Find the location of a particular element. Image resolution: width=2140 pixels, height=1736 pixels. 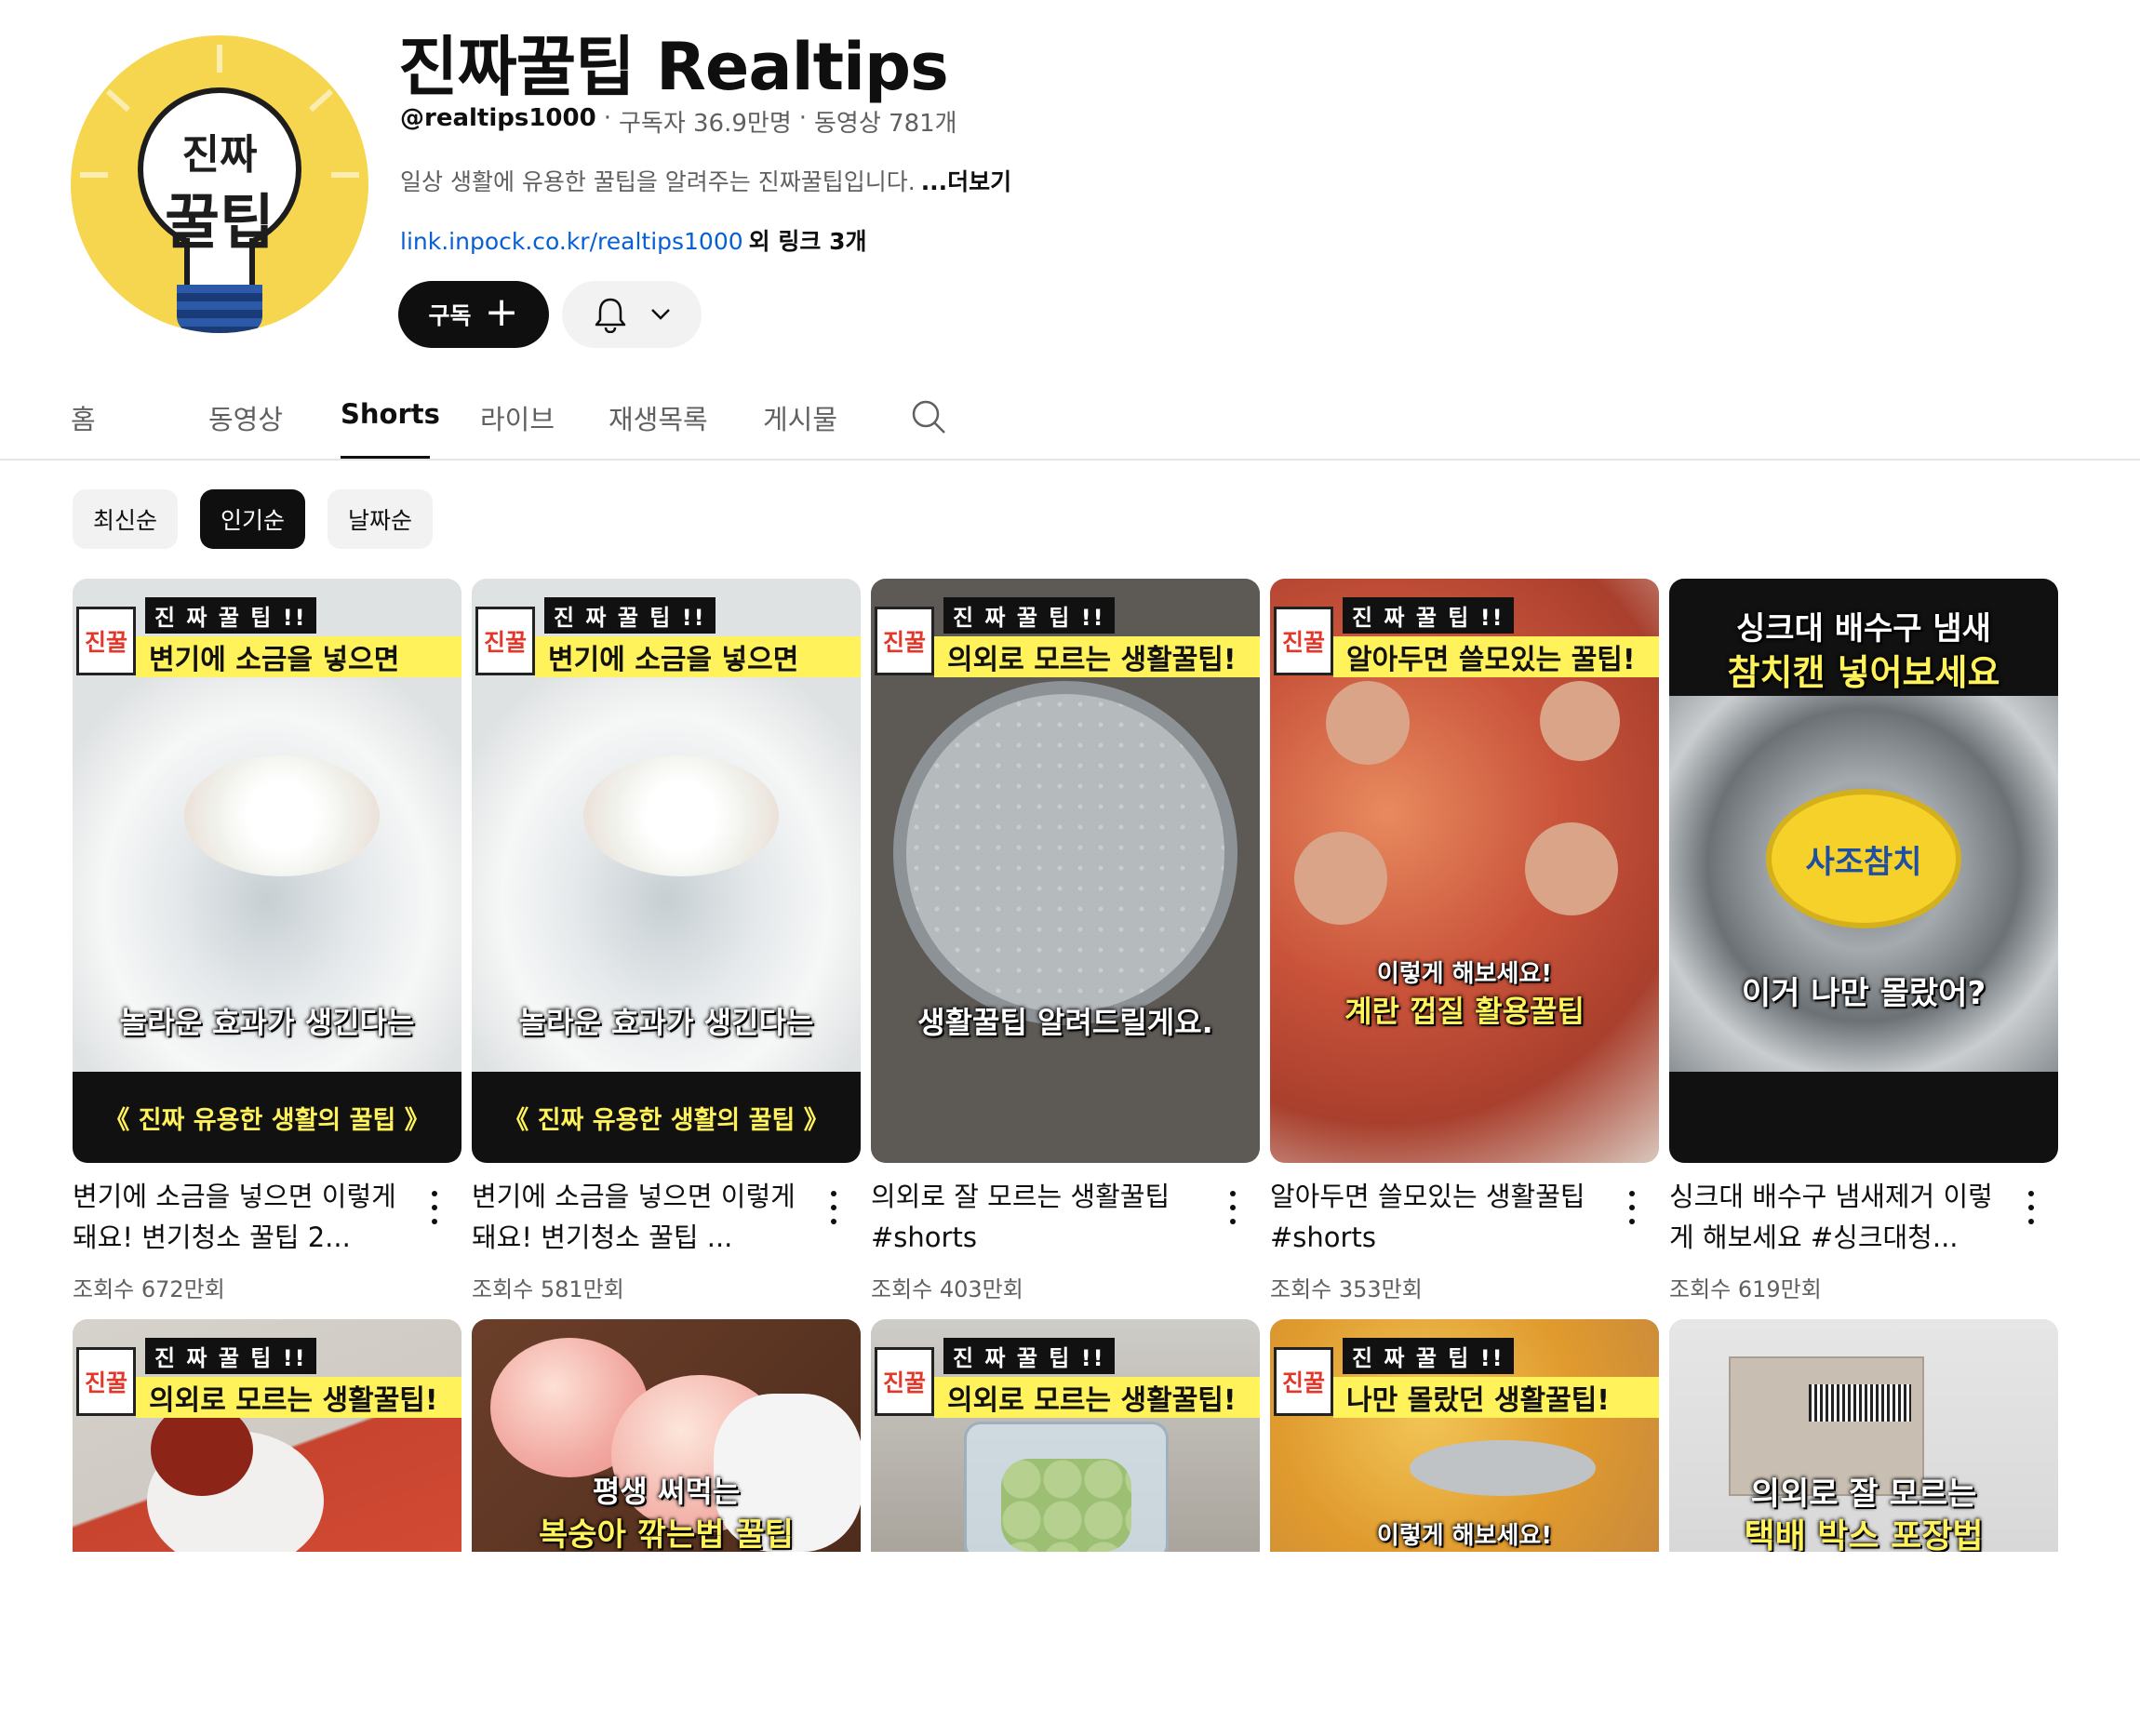

bell-icon is located at coordinates (610, 315).